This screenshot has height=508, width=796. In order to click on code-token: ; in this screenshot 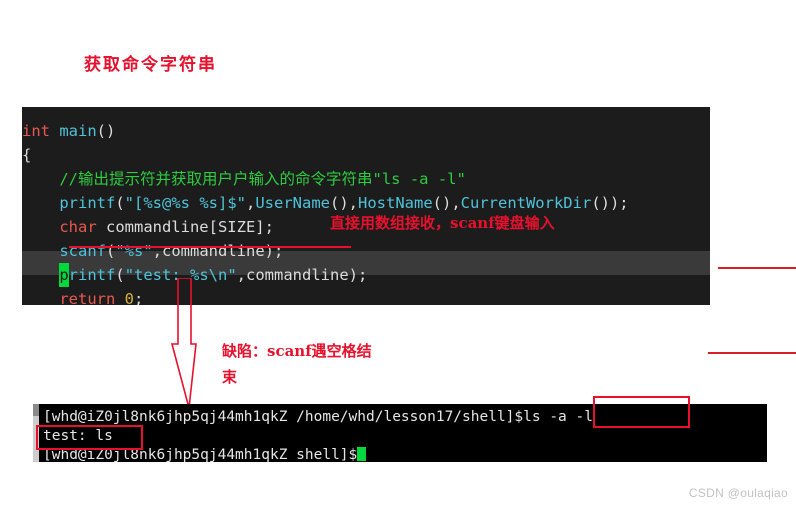, I will do `click(139, 297)`.